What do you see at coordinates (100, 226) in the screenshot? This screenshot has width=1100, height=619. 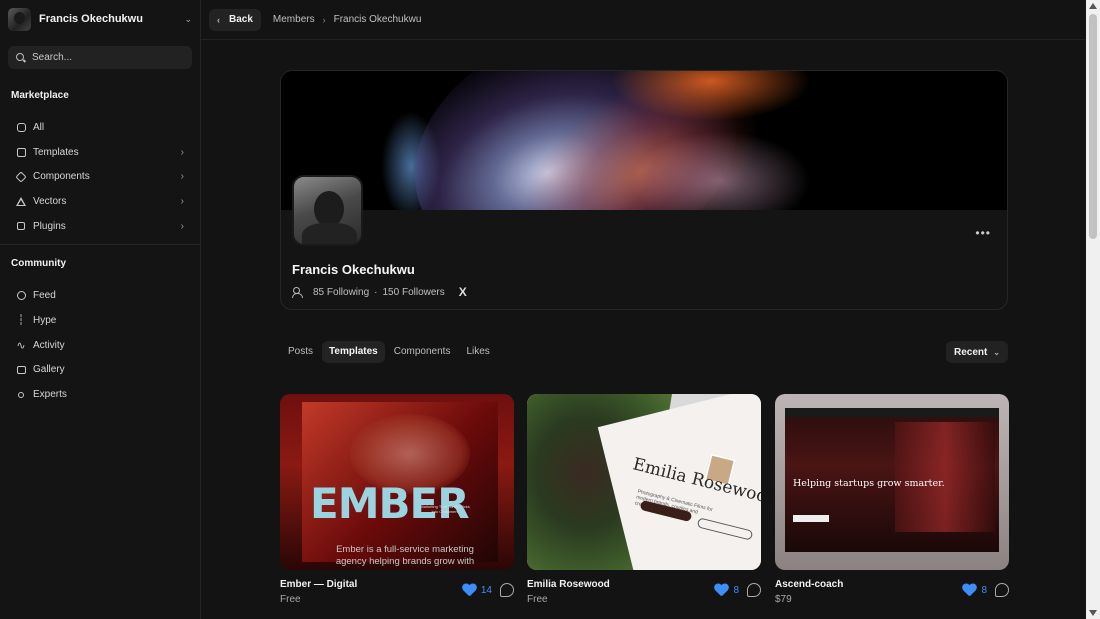 I see `sidebar-item-plugins: Plugins ›` at bounding box center [100, 226].